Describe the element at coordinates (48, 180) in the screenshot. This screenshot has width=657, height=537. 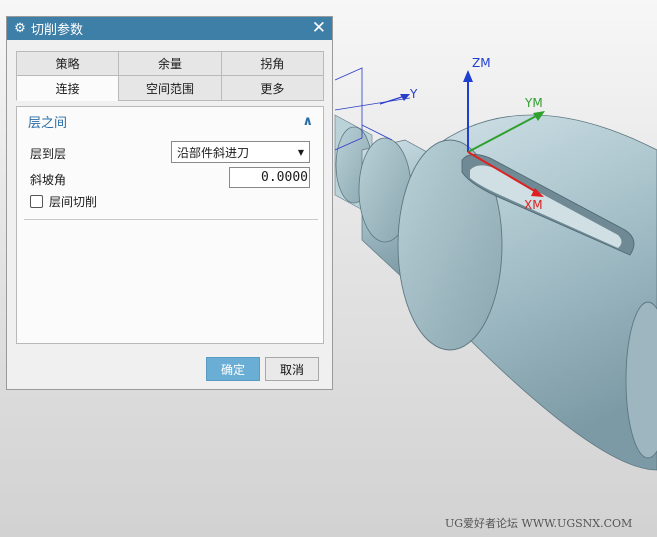
I see `ramp-angle-label: 斜坡角` at that location.